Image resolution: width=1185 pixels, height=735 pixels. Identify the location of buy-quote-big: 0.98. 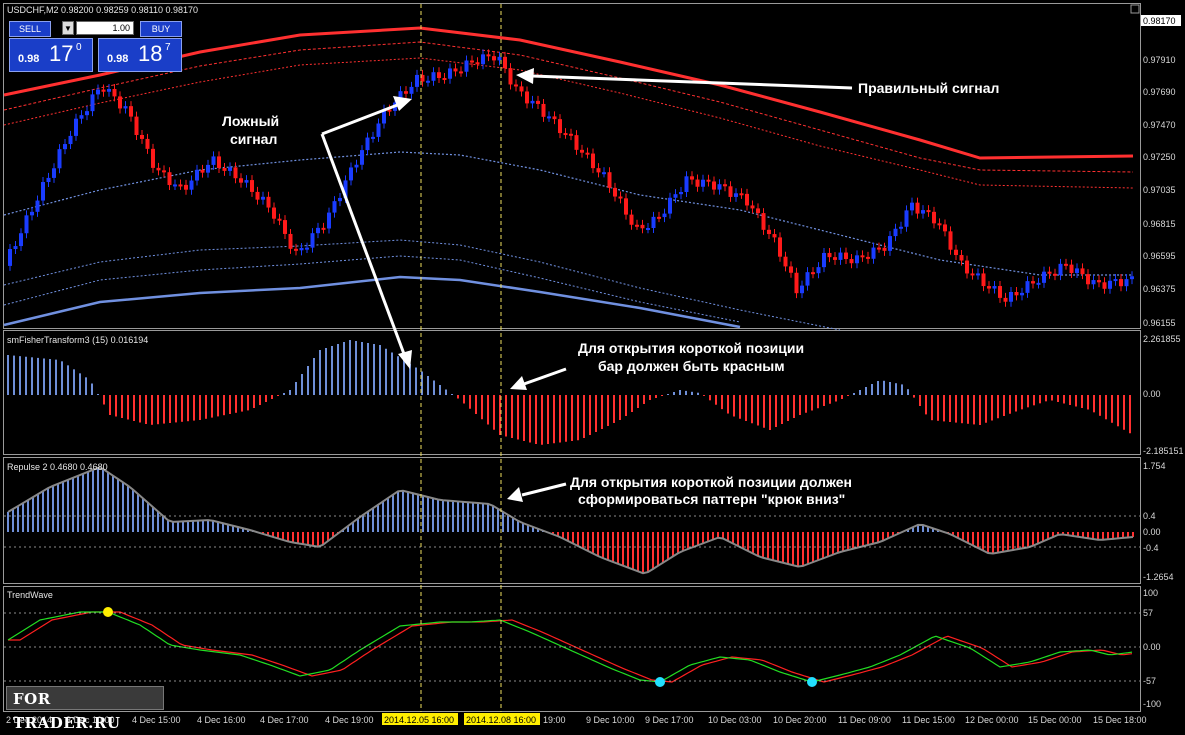
(118, 59).